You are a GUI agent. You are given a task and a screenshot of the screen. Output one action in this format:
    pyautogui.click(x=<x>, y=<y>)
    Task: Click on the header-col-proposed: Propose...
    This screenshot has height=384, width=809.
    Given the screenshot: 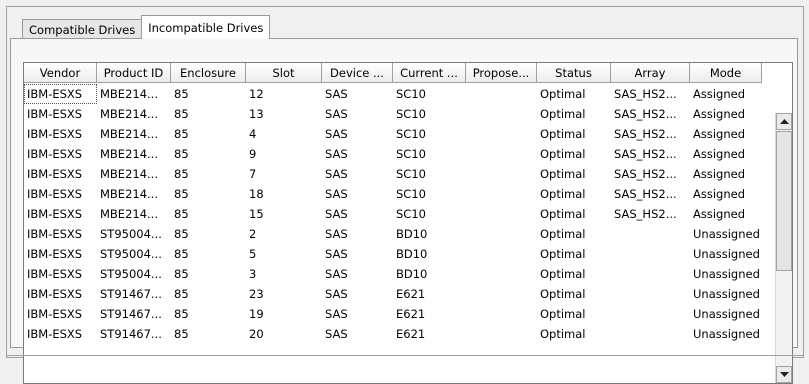 What is the action you would take?
    pyautogui.click(x=501, y=73)
    